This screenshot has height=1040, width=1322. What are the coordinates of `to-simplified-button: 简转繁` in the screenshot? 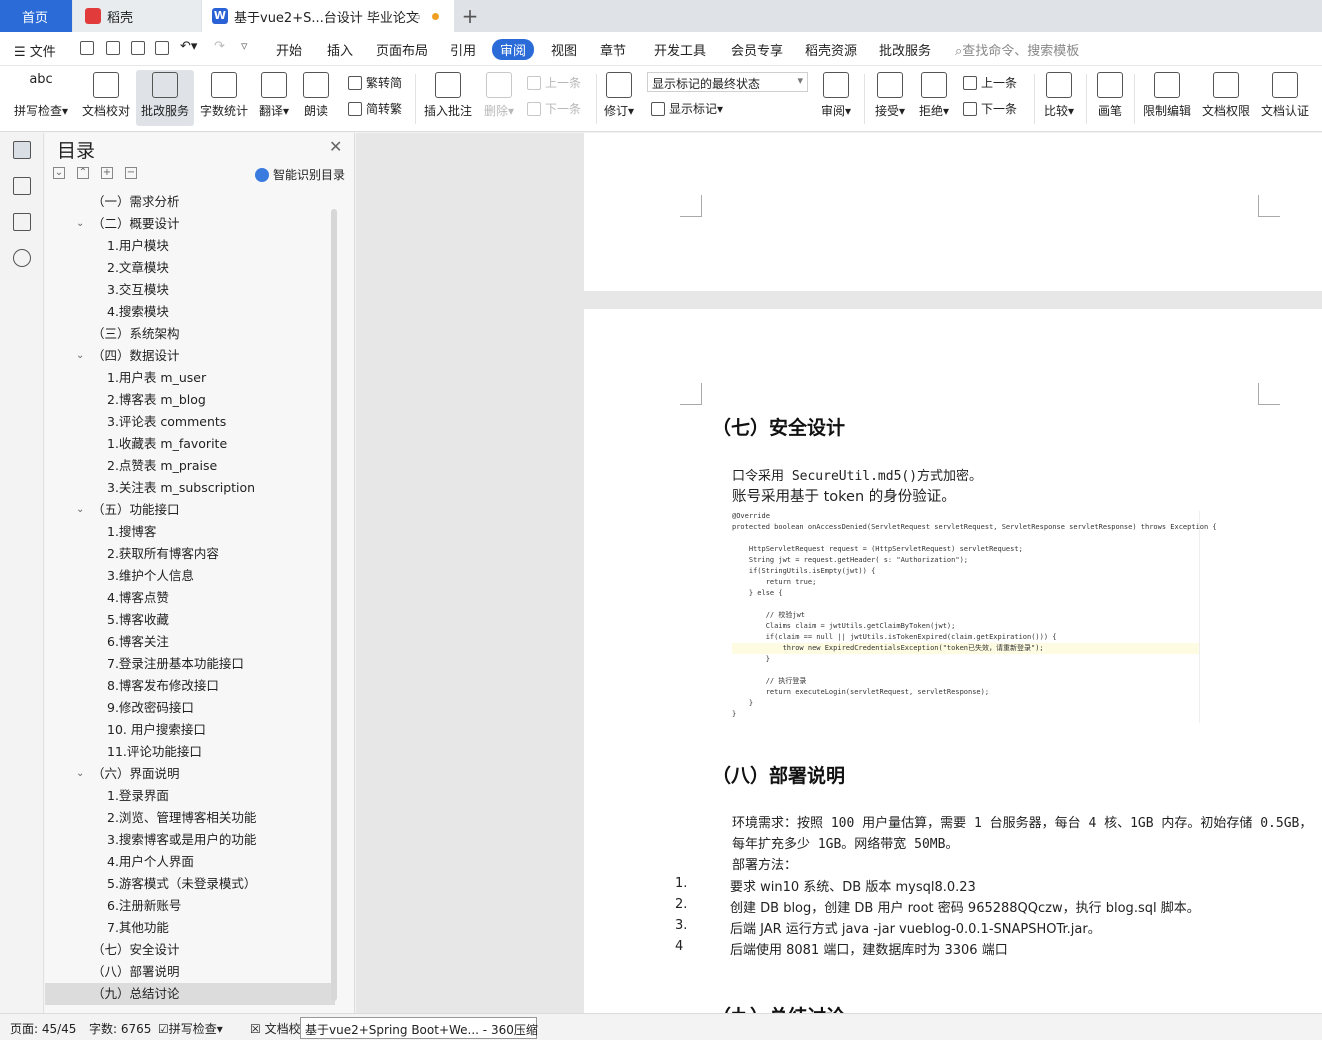 It's located at (375, 108).